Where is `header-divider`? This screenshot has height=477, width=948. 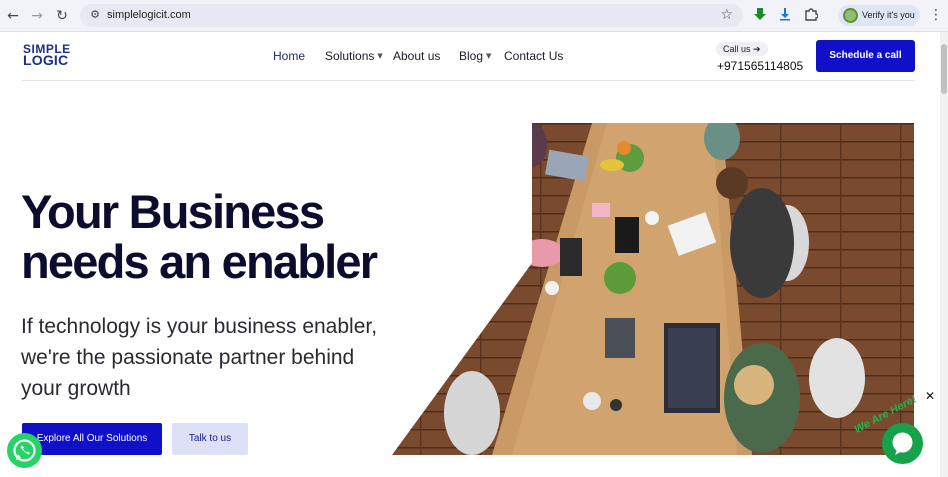 header-divider is located at coordinates (468, 80).